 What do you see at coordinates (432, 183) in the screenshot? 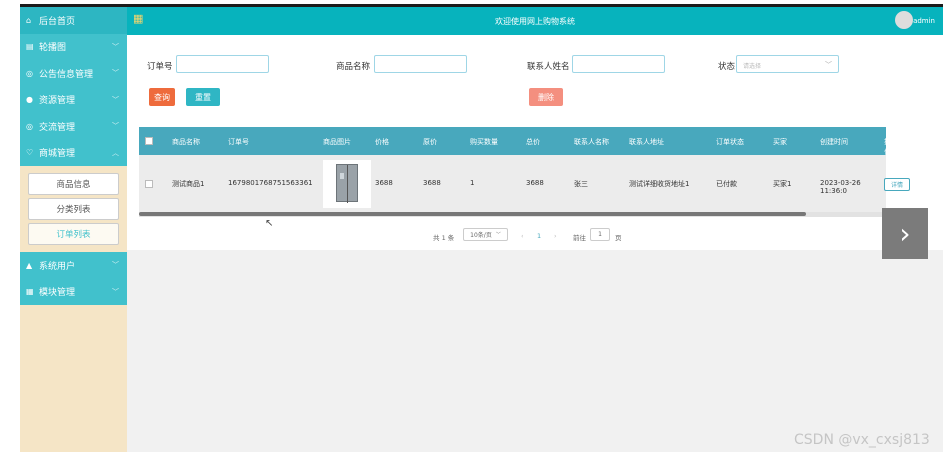
I see `cell-original-price: 3688` at bounding box center [432, 183].